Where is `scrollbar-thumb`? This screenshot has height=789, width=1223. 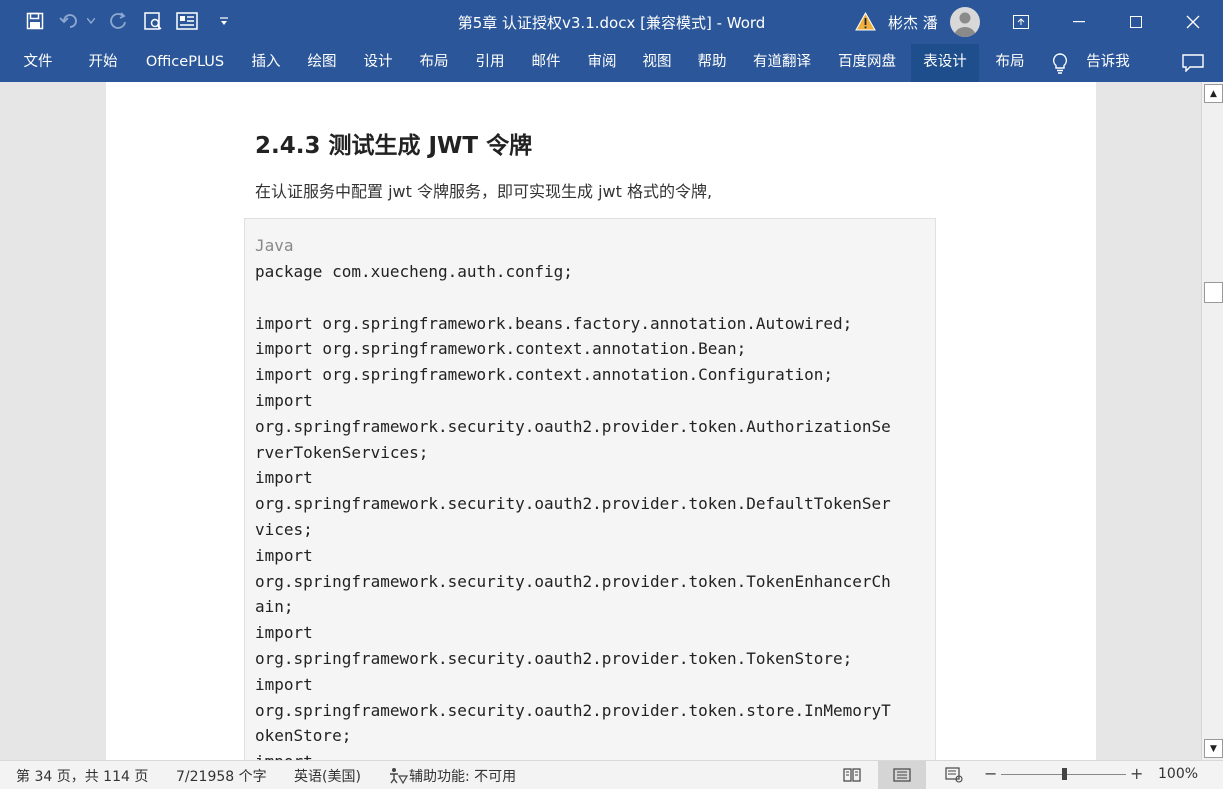 scrollbar-thumb is located at coordinates (1213, 292).